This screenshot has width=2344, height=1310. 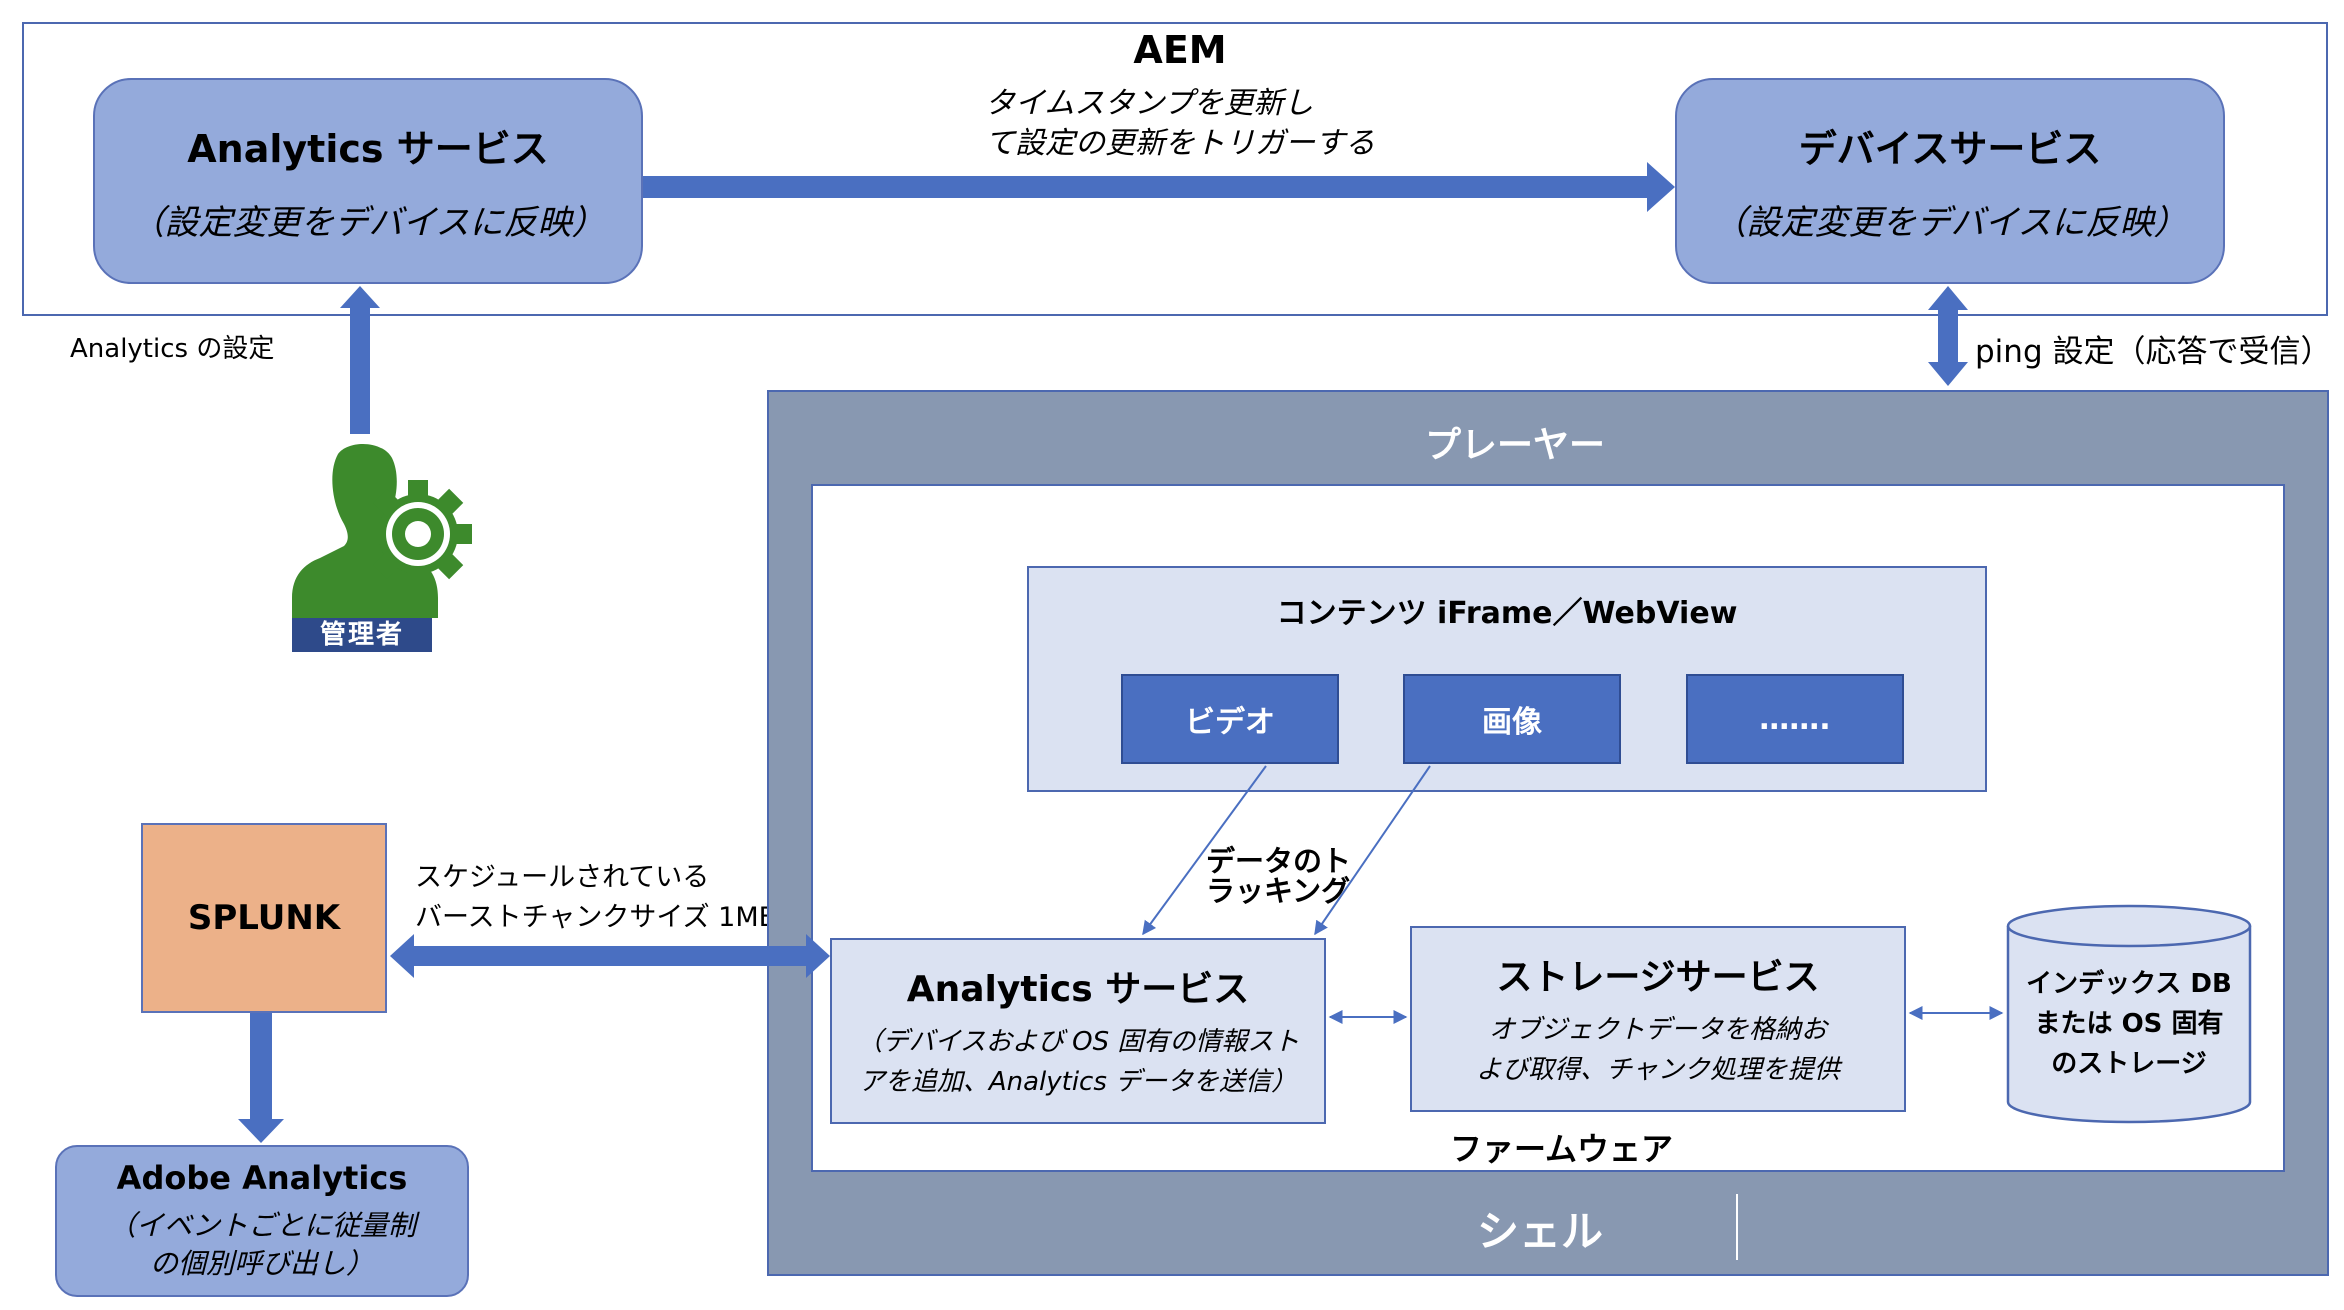 I want to click on adobe-analytics-box: Adobe Analytics （イベントごとに従量制 の個別呼び出し）, so click(x=262, y=1221).